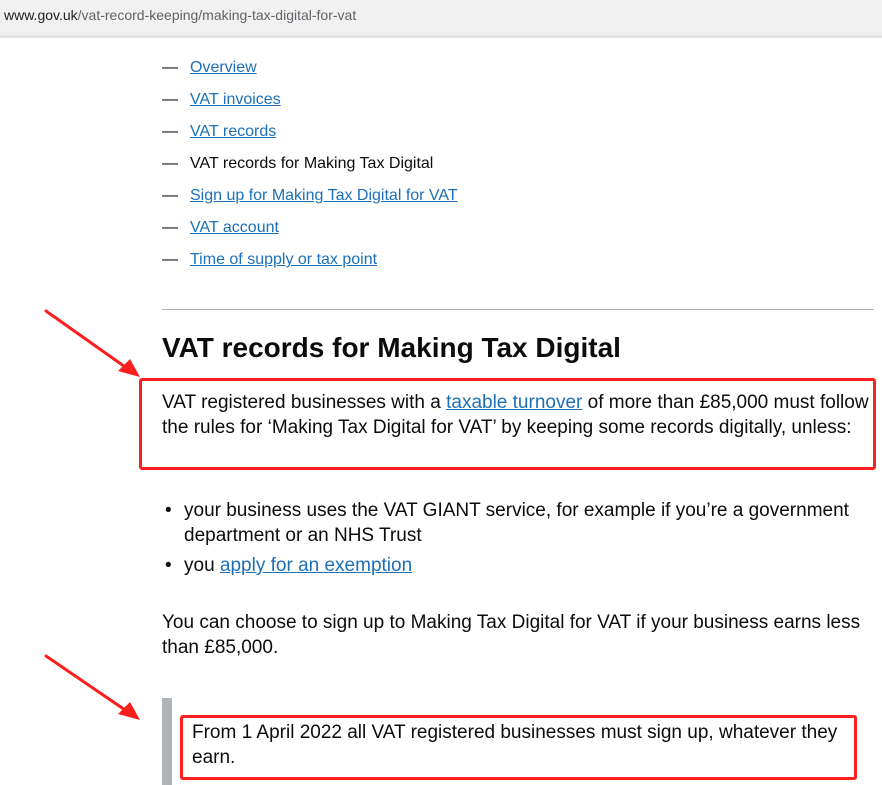 The height and width of the screenshot is (785, 882). Describe the element at coordinates (324, 196) in the screenshot. I see `contents-link-sign-up: Sign up for Making Tax Digital for VAT` at that location.